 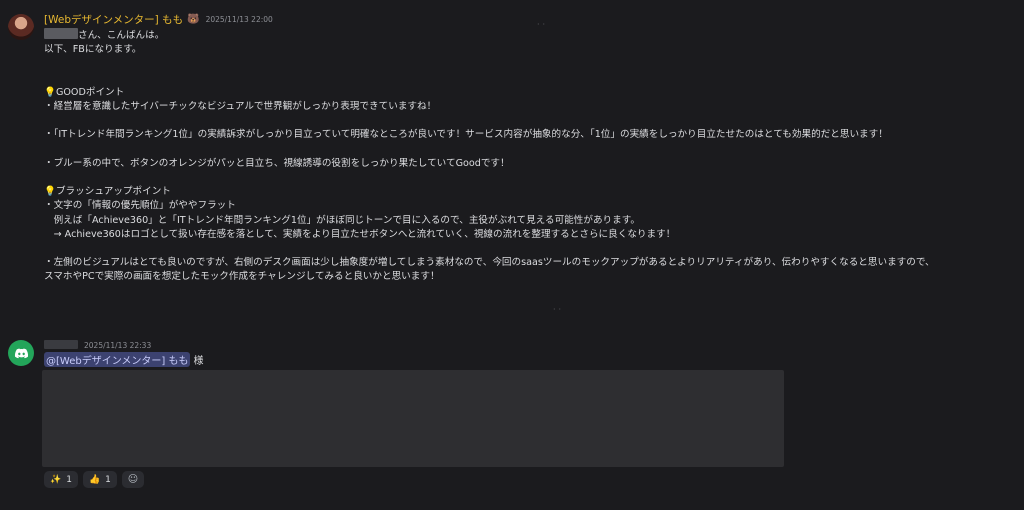 What do you see at coordinates (413, 418) in the screenshot?
I see `embed-preview` at bounding box center [413, 418].